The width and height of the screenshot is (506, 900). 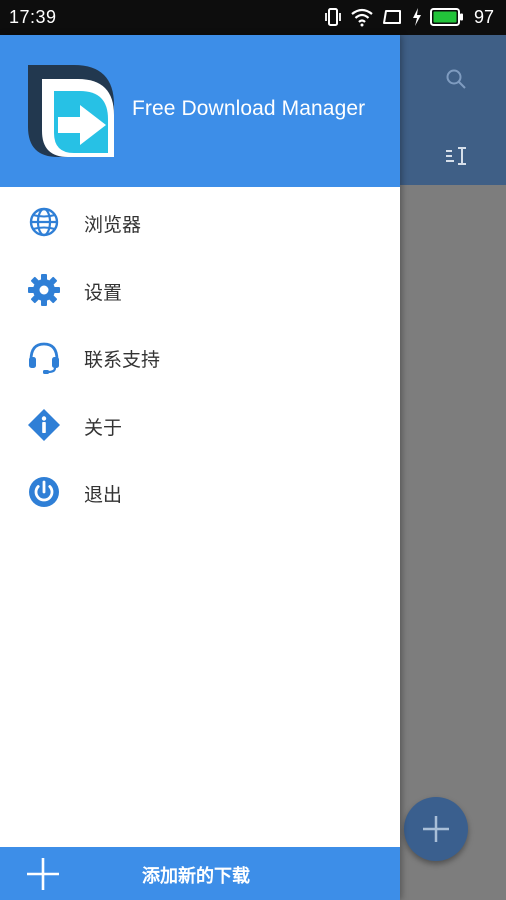 I want to click on add-new-download-button: 添加新的下载, so click(x=200, y=873).